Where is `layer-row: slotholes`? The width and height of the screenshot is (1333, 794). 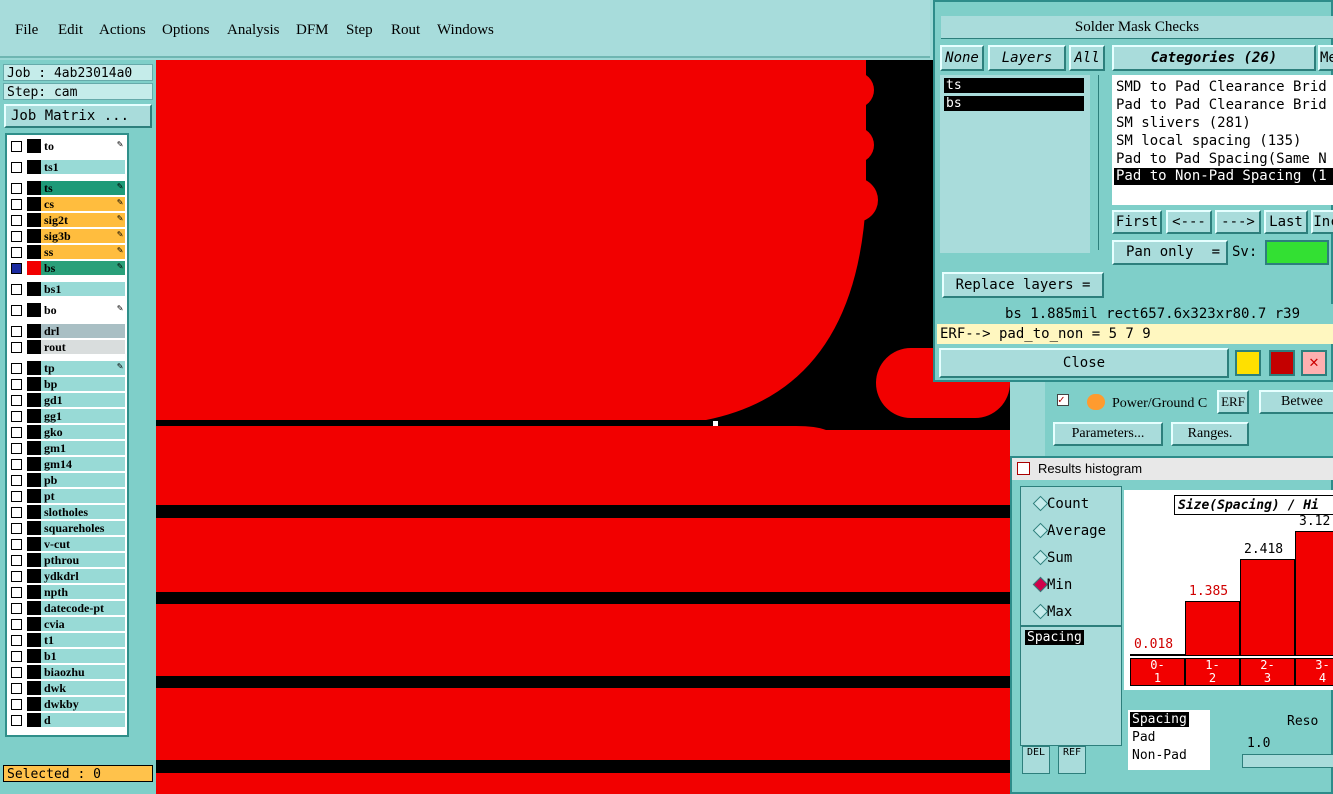
layer-row: slotholes is located at coordinates (66, 512).